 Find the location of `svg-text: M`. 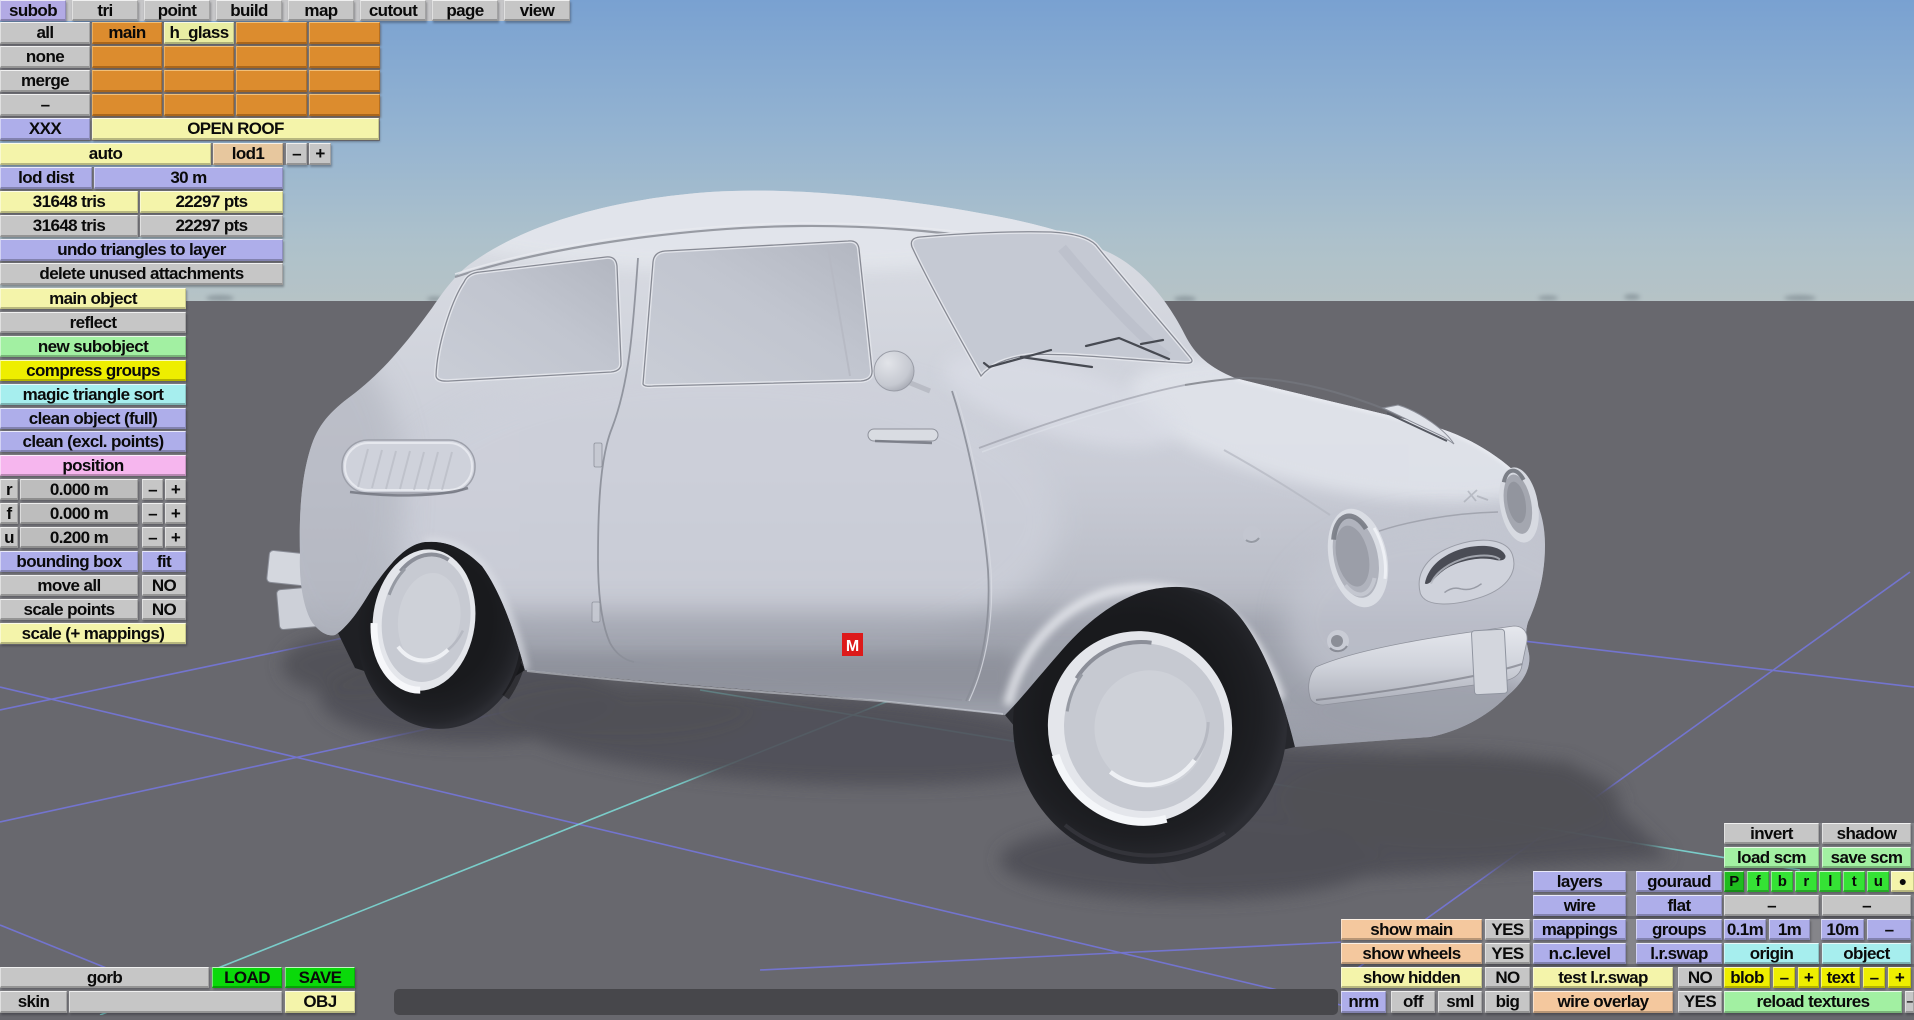

svg-text: M is located at coordinates (852, 646).